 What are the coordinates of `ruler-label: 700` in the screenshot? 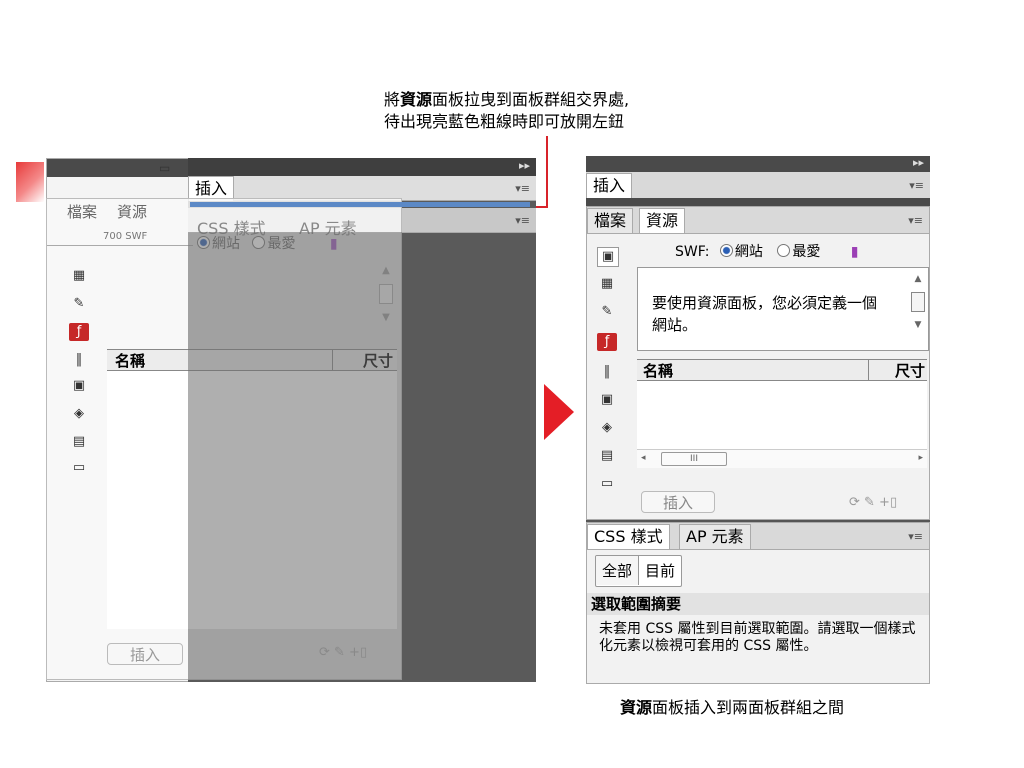 It's located at (113, 236).